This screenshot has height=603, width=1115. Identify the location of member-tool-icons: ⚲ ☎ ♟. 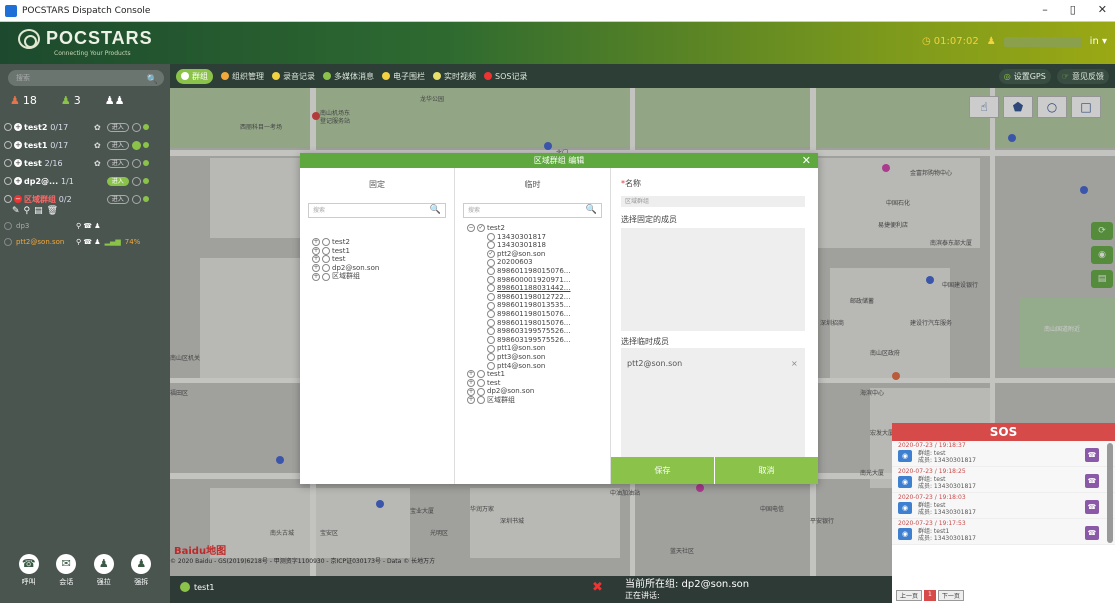
(88, 226).